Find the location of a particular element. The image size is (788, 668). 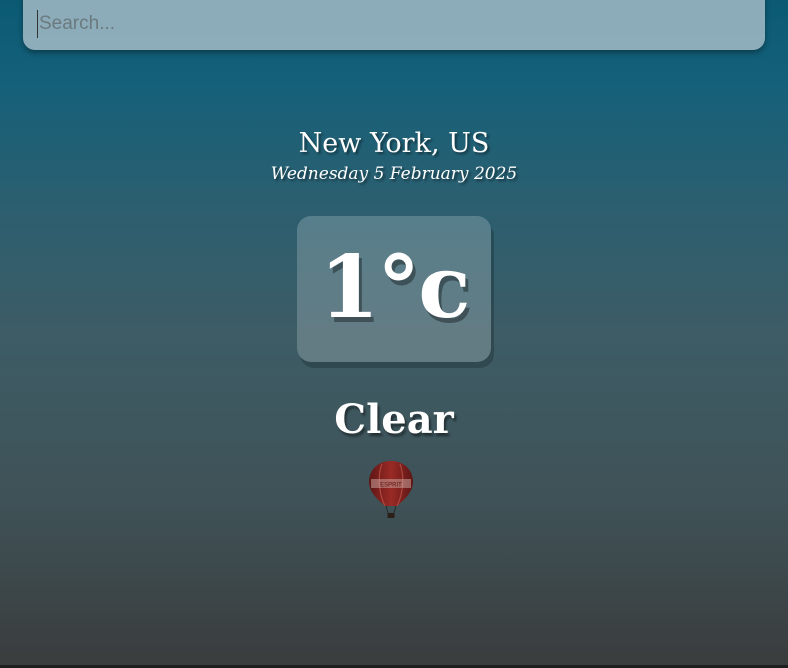

temperature-card: 1°c is located at coordinates (394, 289).